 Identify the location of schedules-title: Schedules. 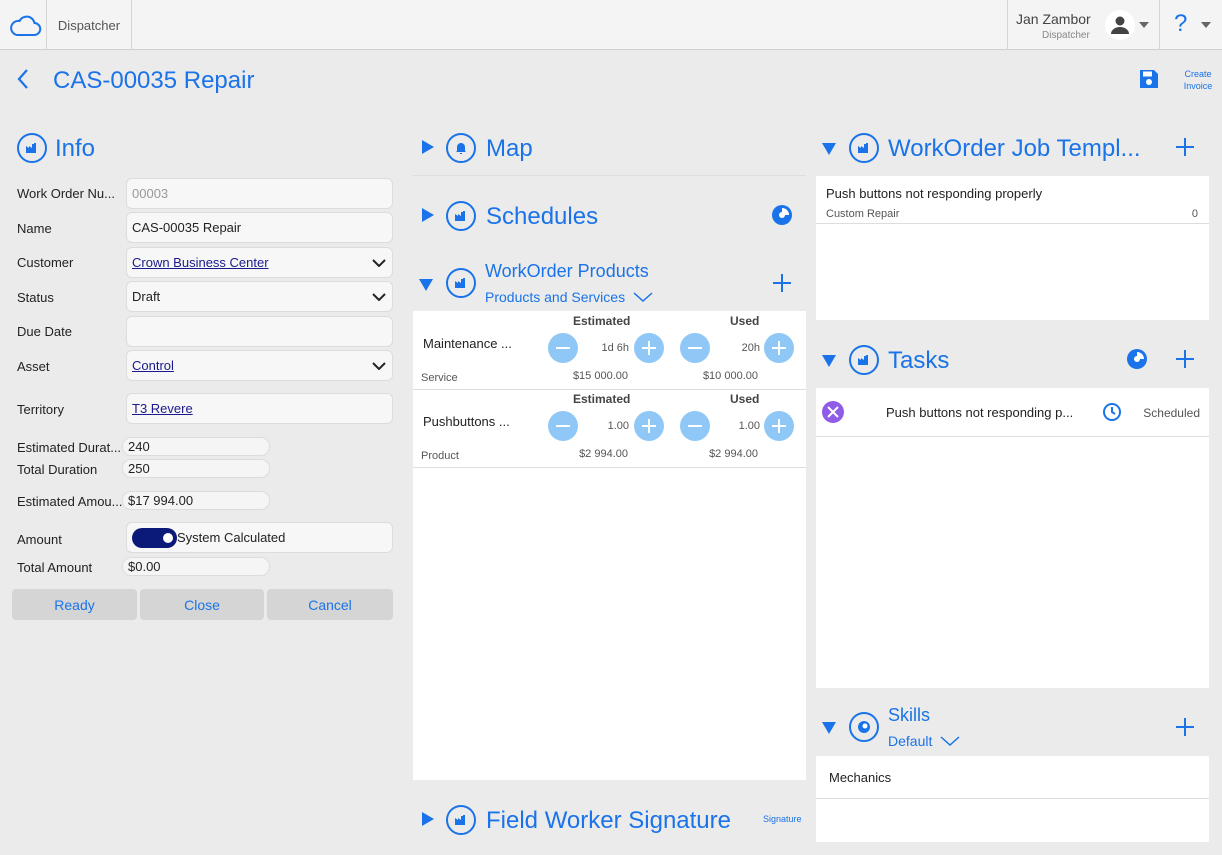
(542, 217).